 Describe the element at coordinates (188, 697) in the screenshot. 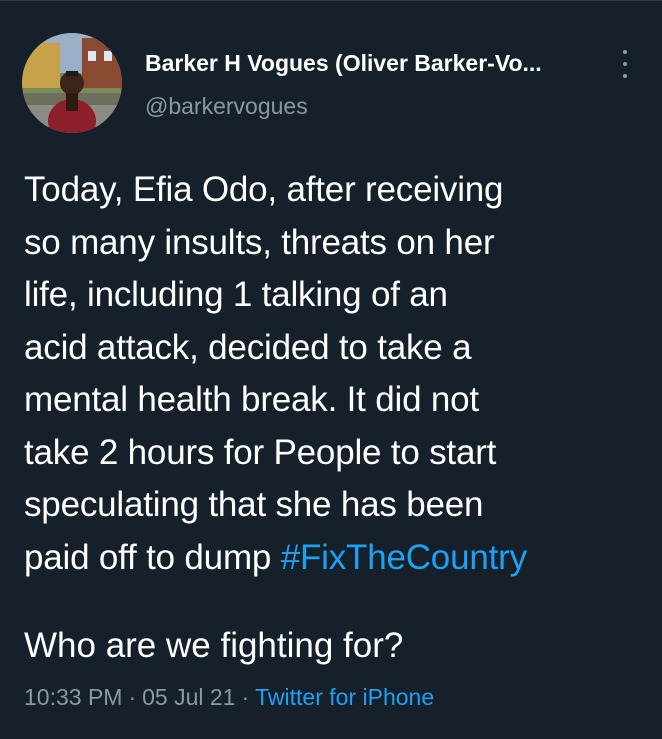

I see `tweet-date: 05 Jul 21` at that location.